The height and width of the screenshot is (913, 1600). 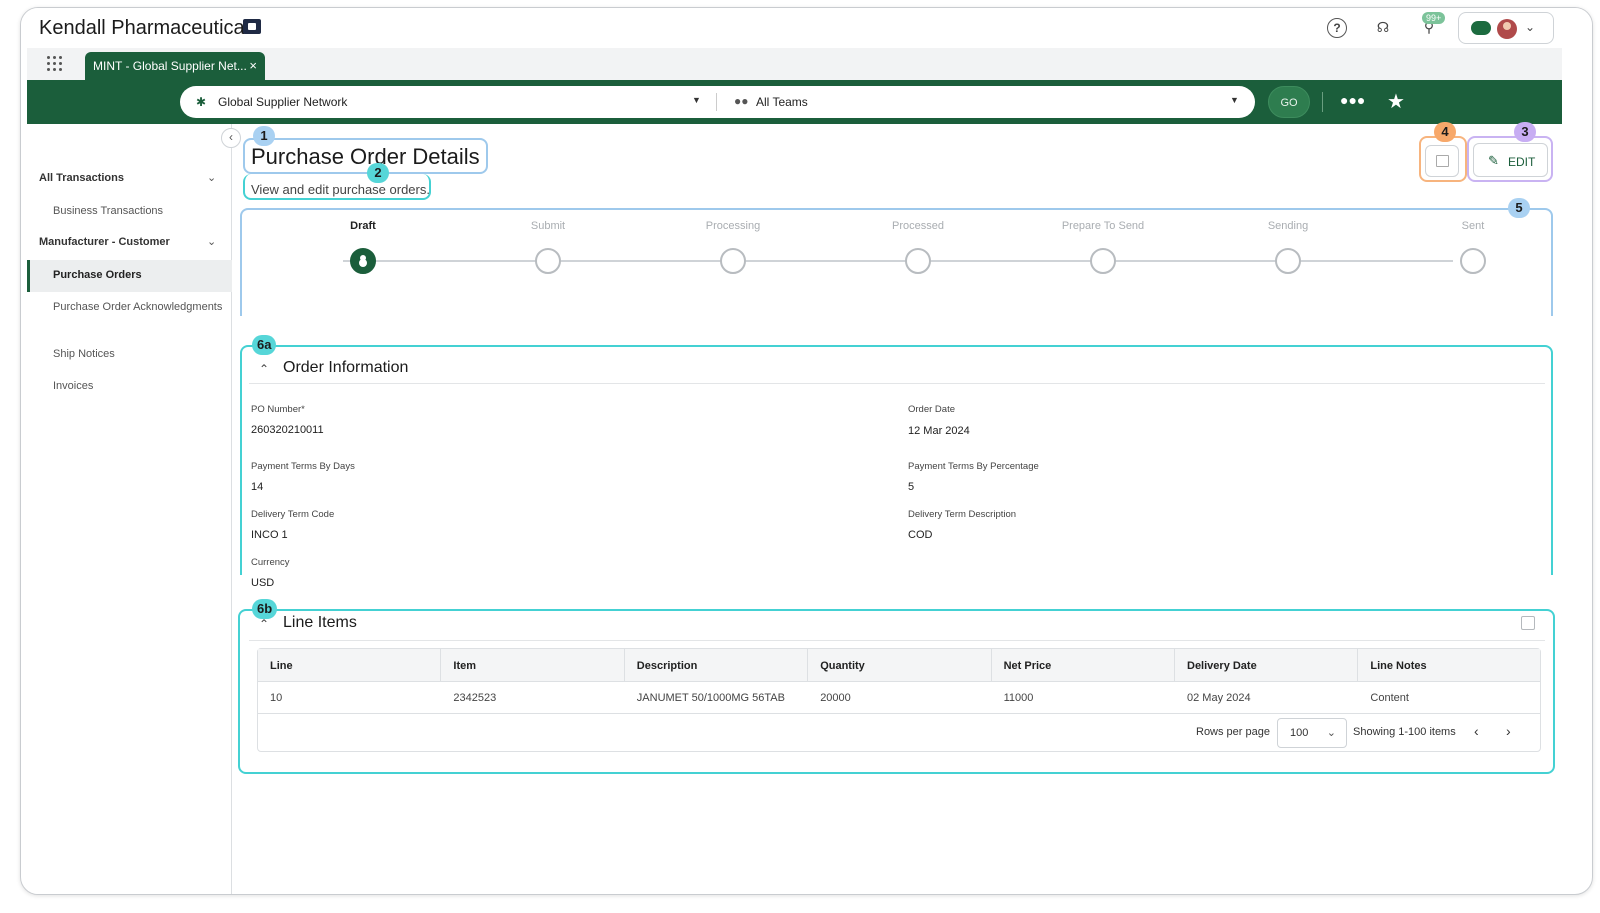 What do you see at coordinates (138, 386) in the screenshot?
I see `sidebar-item-invoices: Invoices` at bounding box center [138, 386].